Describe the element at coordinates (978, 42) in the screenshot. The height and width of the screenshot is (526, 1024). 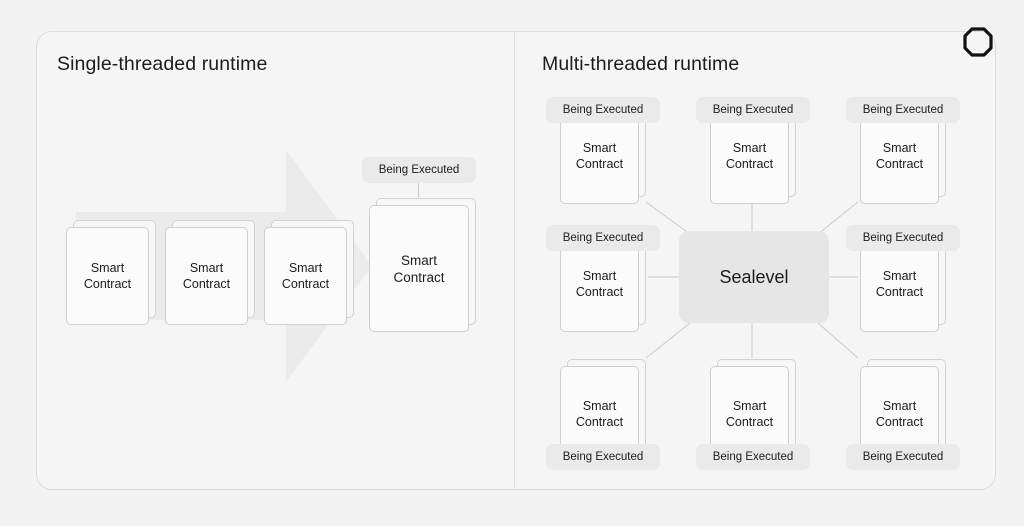
I see `octagon-outline-logo-icon` at that location.